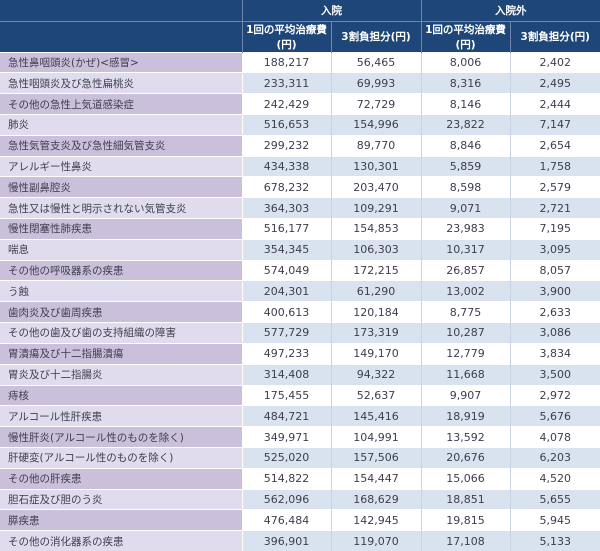 This screenshot has height=551, width=600. What do you see at coordinates (375, 457) in the screenshot?
I see `cost-value: 157,506` at bounding box center [375, 457].